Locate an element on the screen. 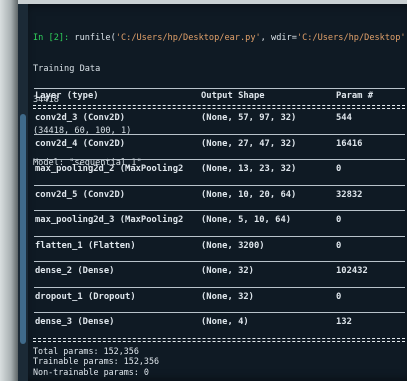 The image size is (407, 381). output-shape: (None, 10, 20, 64) is located at coordinates (249, 194).